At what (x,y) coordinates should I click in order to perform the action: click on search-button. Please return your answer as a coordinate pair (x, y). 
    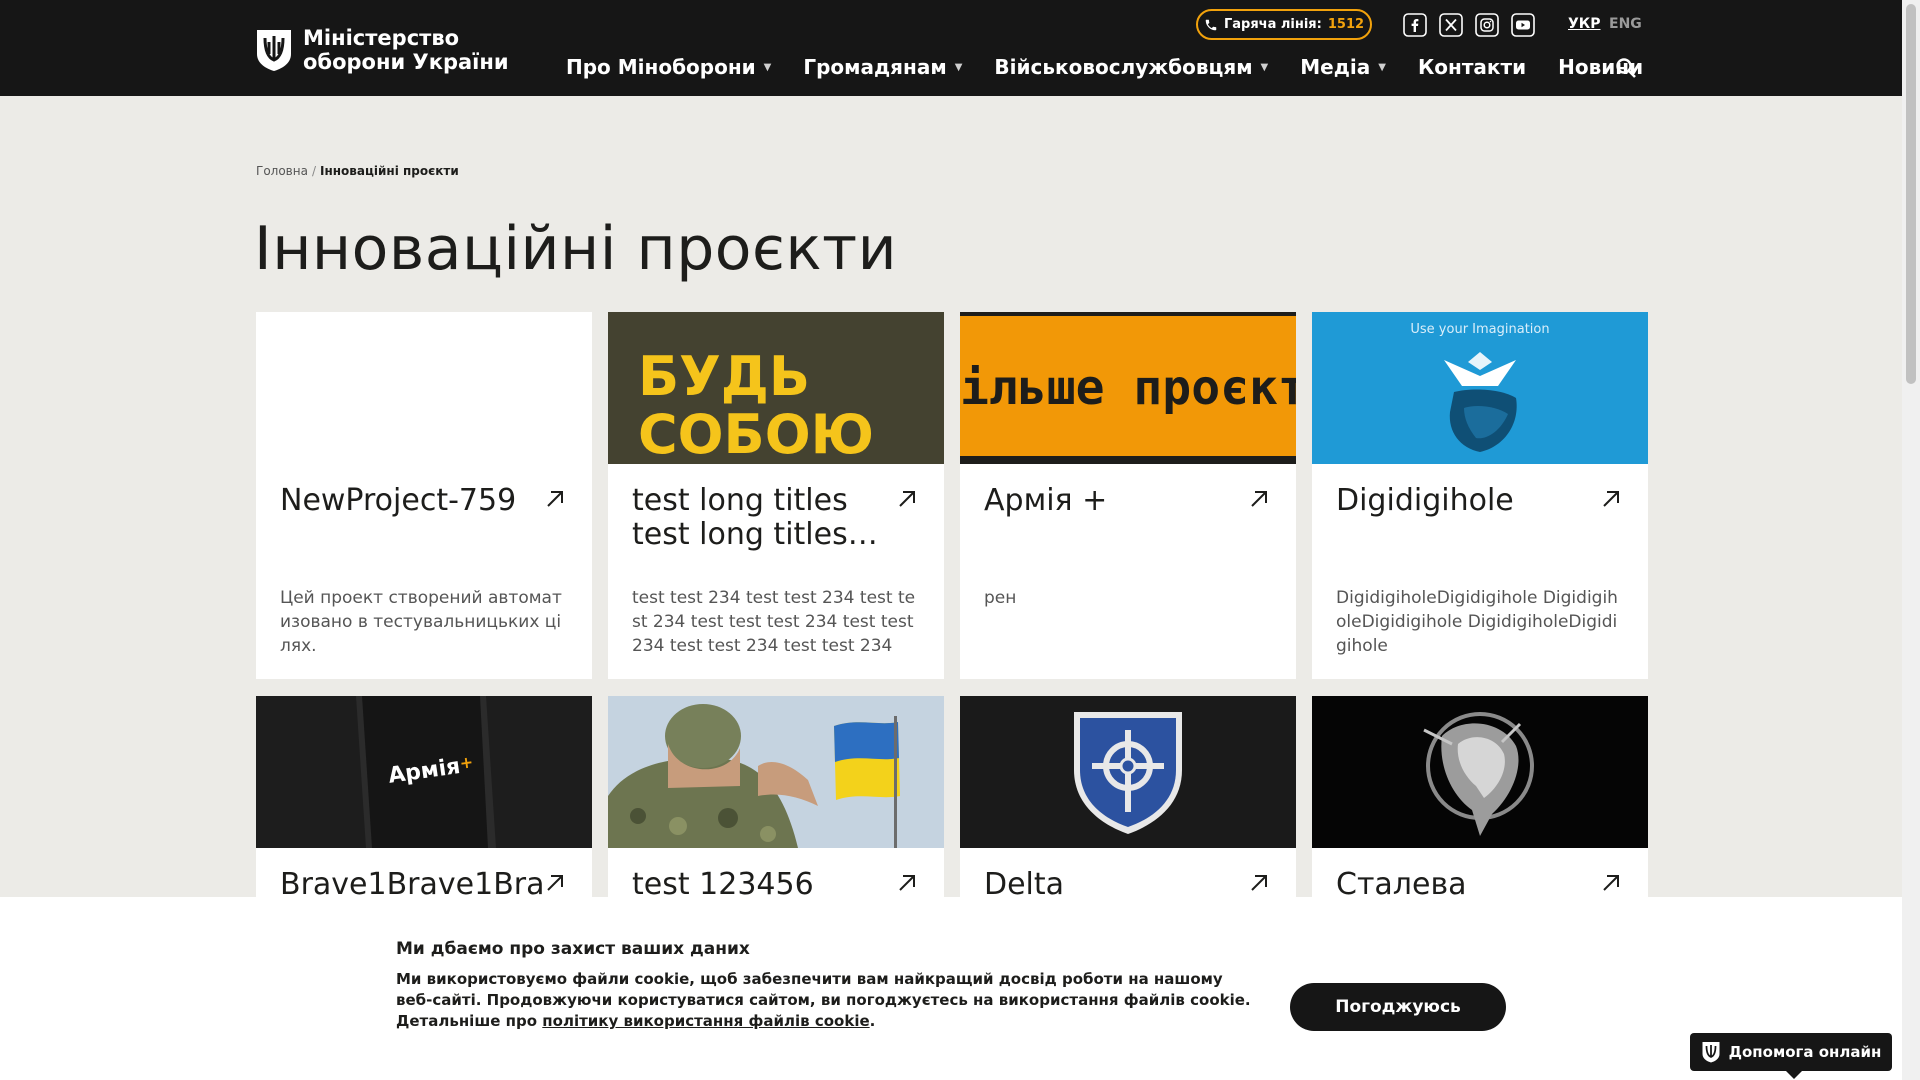
    Looking at the image, I should click on (1626, 70).